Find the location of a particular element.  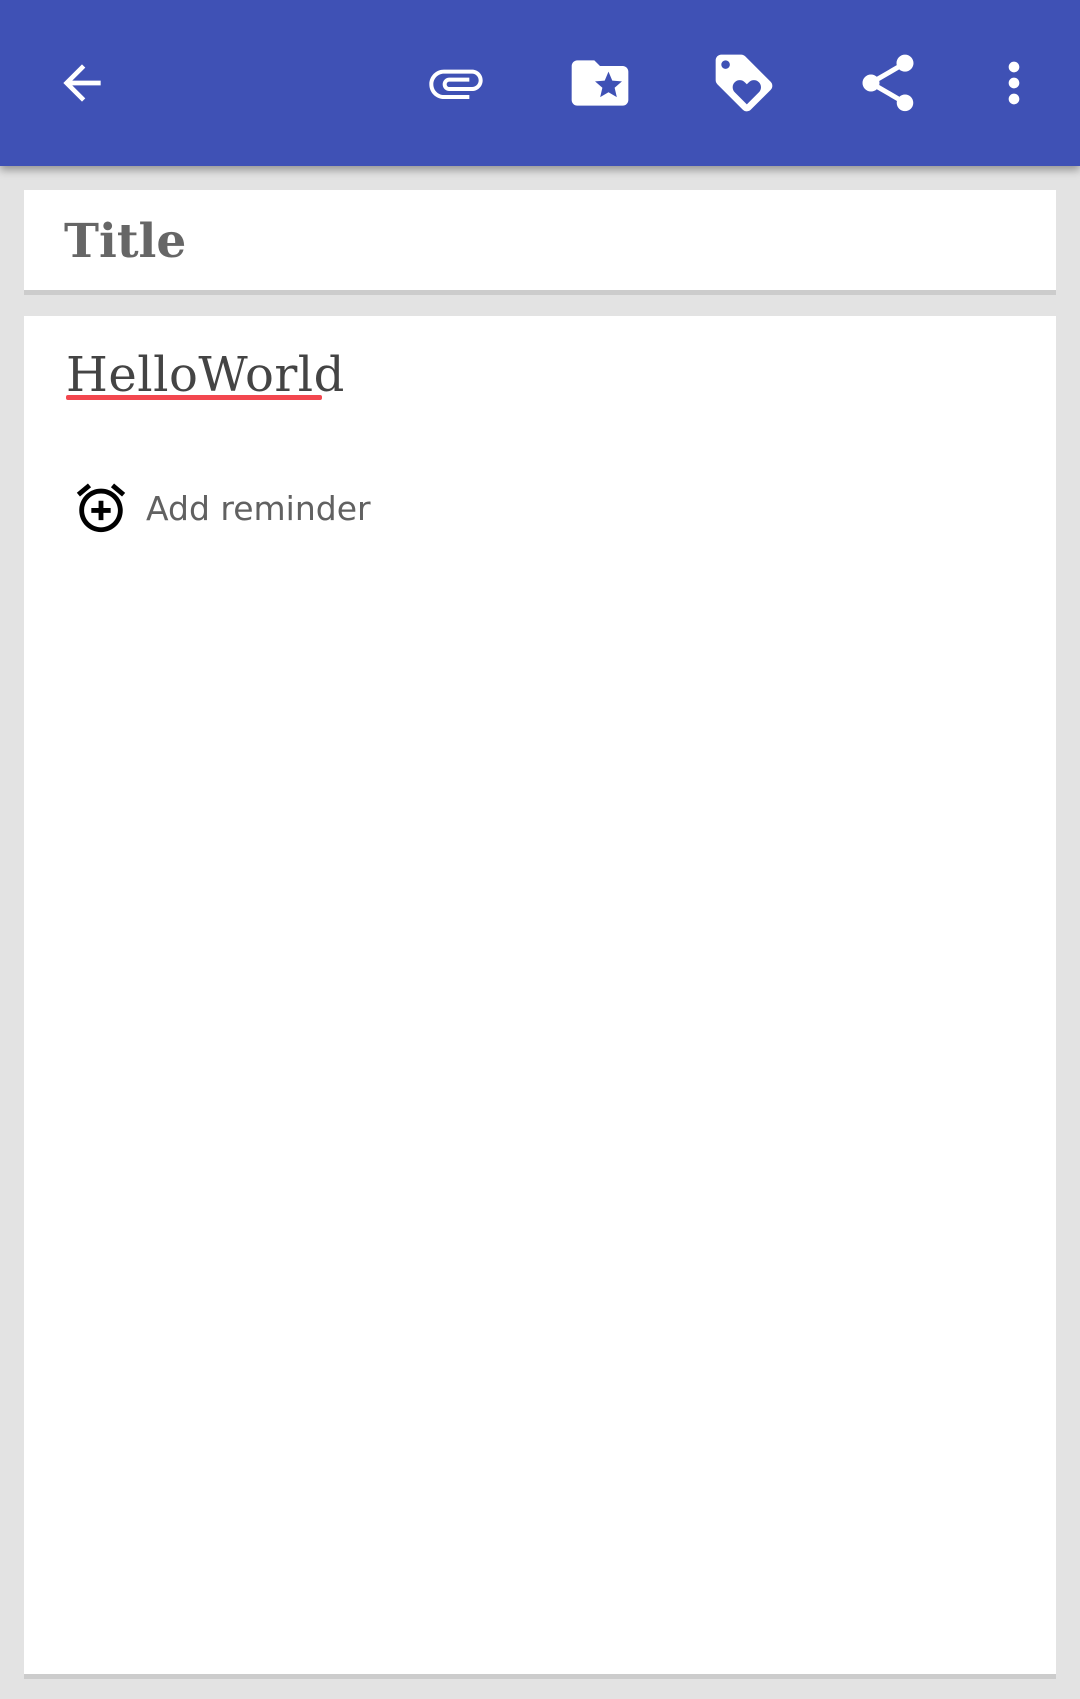

back-button is located at coordinates (82, 83).